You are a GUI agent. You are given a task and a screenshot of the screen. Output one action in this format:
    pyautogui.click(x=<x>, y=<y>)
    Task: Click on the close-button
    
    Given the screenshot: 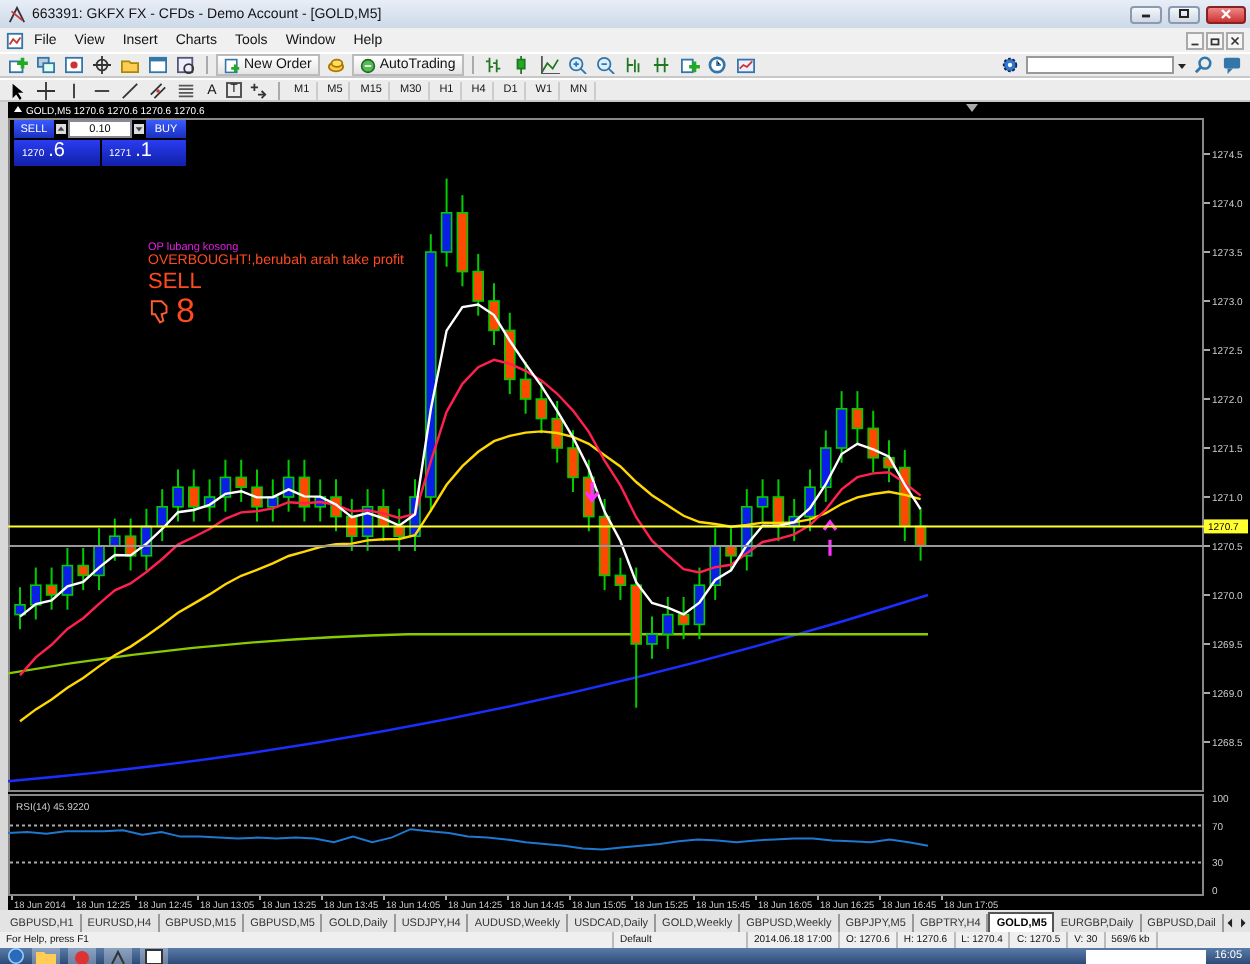 What is the action you would take?
    pyautogui.click(x=1226, y=14)
    